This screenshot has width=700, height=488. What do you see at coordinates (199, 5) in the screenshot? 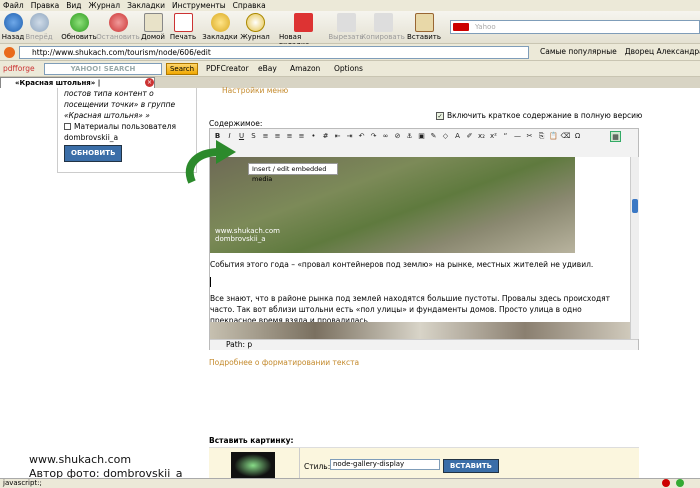
I see `menu-tools: Инструменты` at bounding box center [199, 5].